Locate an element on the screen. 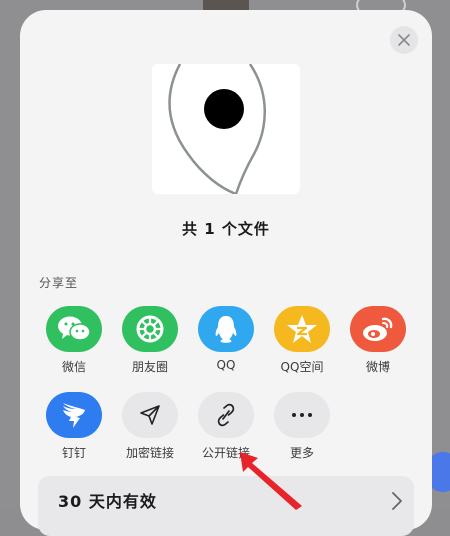  qq-icon is located at coordinates (226, 329).